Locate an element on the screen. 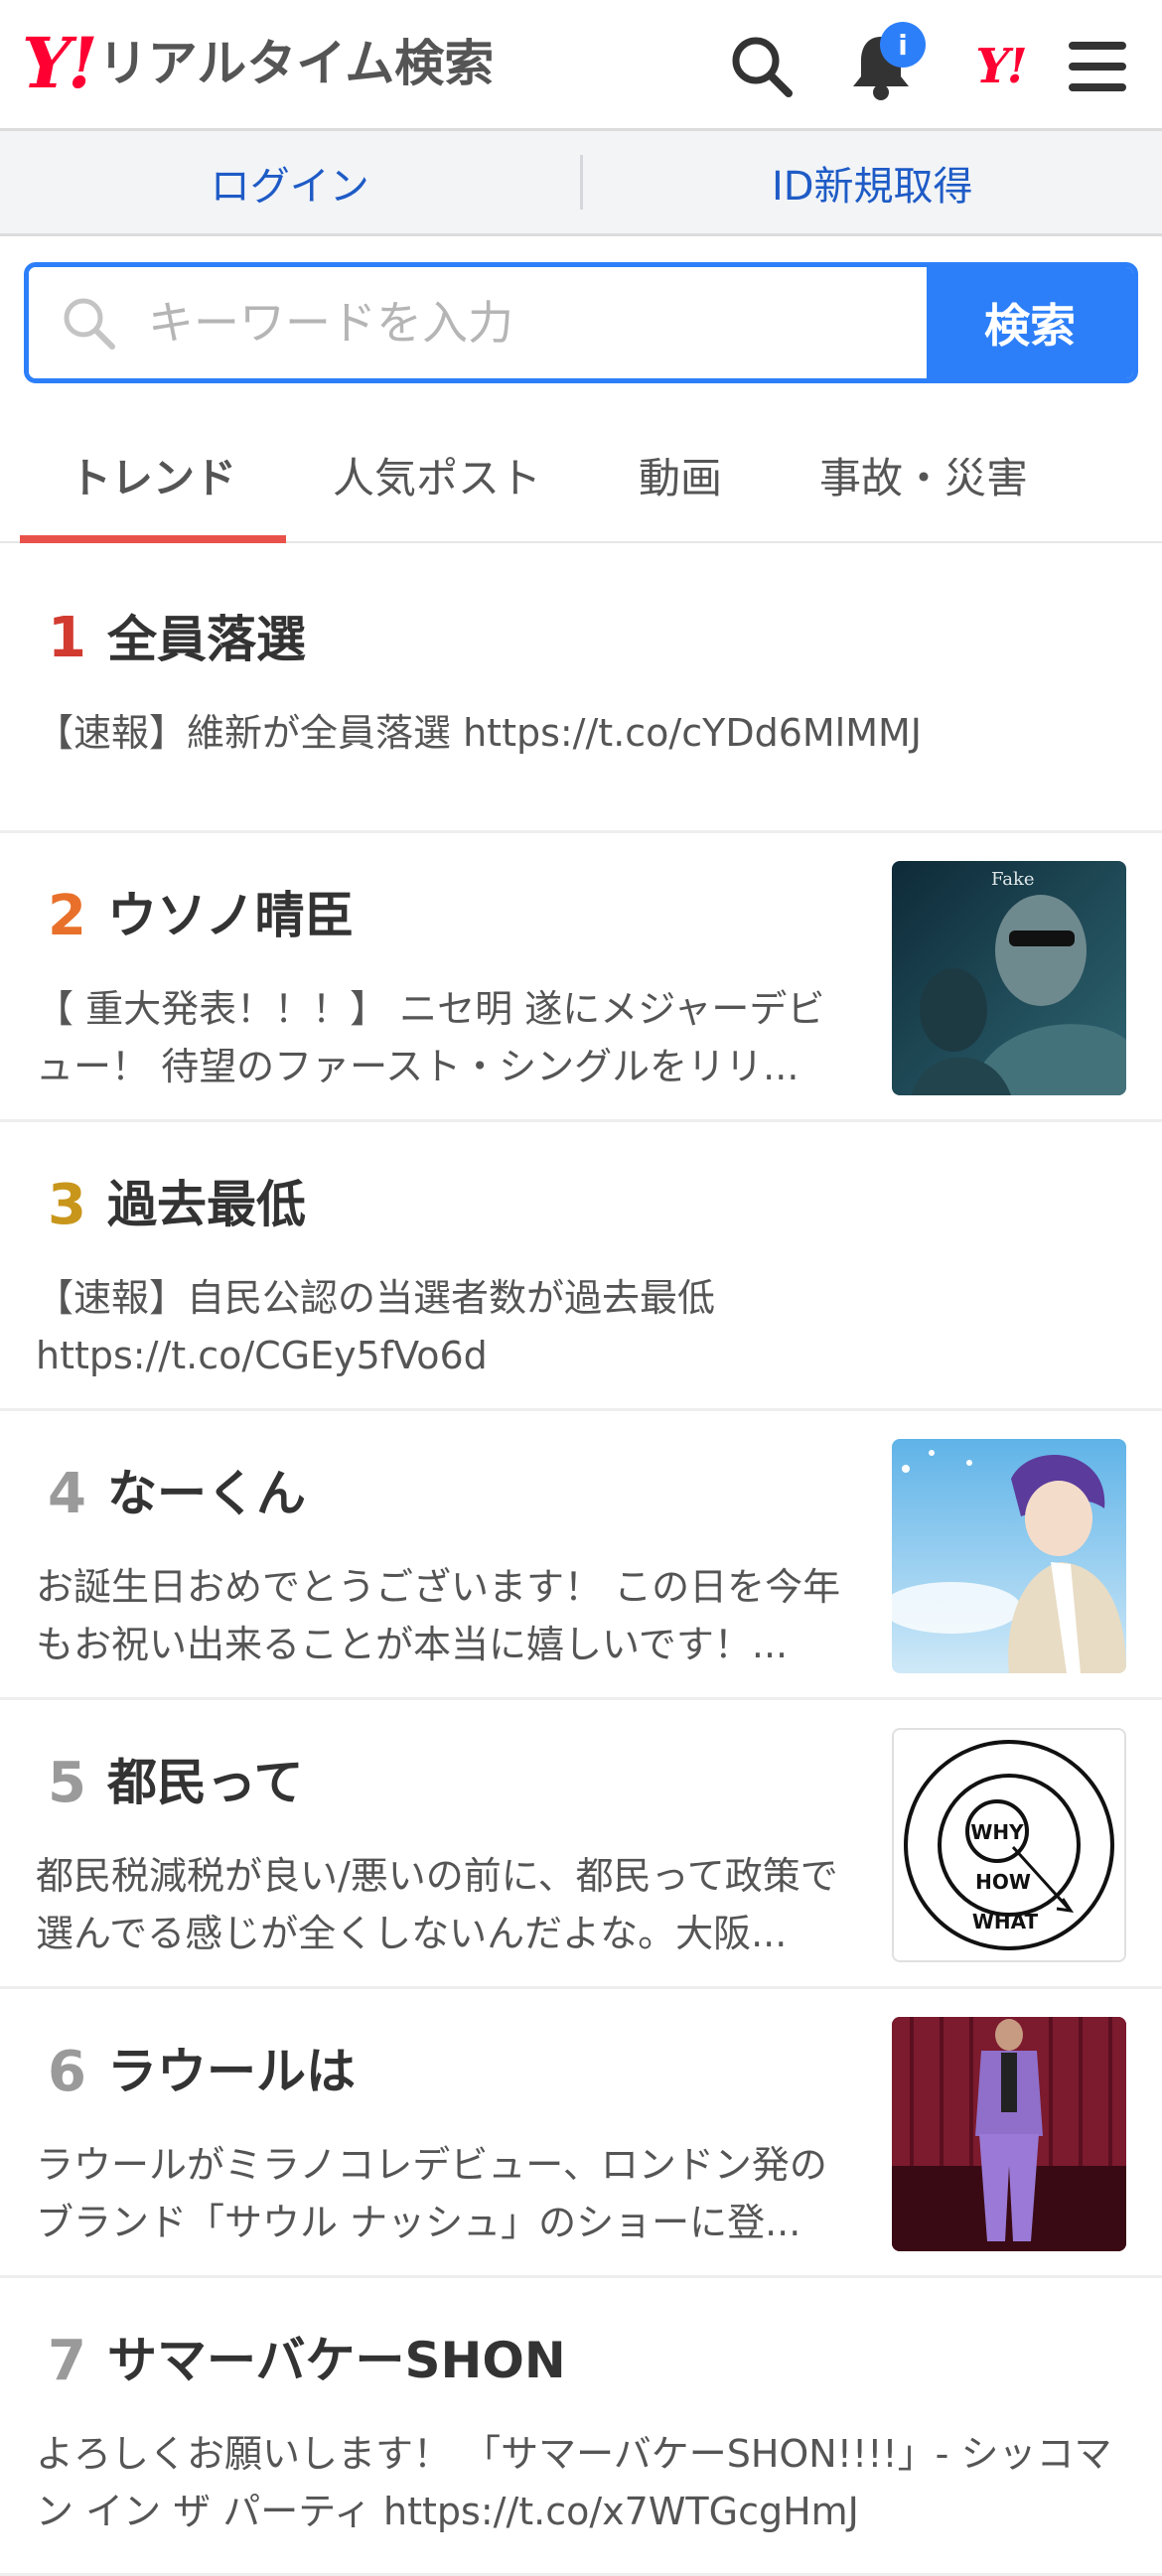 This screenshot has height=2576, width=1162. app-header: Y! リアルタイム検索 i Y! is located at coordinates (581, 65).